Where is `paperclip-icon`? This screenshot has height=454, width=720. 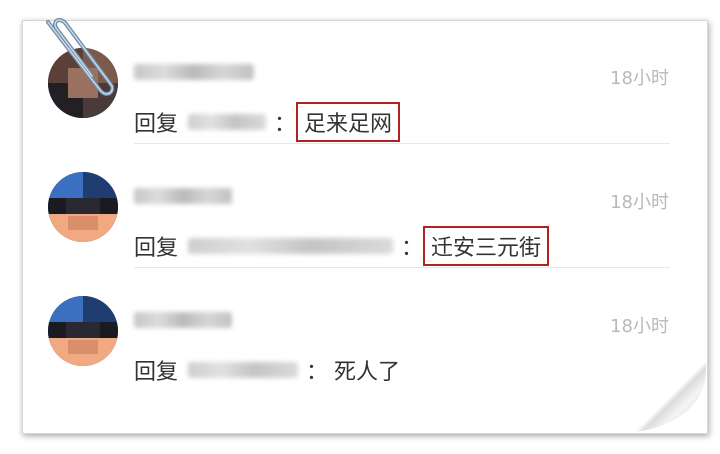 paperclip-icon is located at coordinates (80, 57).